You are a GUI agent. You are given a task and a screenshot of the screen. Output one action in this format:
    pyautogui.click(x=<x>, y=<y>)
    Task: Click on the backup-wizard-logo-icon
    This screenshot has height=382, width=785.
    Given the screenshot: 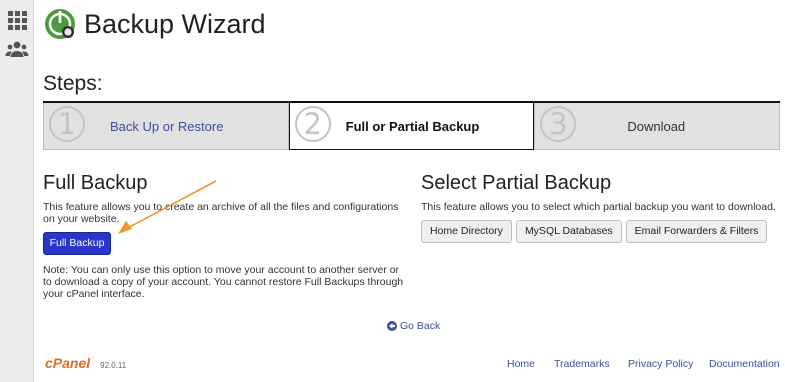 What is the action you would take?
    pyautogui.click(x=60, y=24)
    